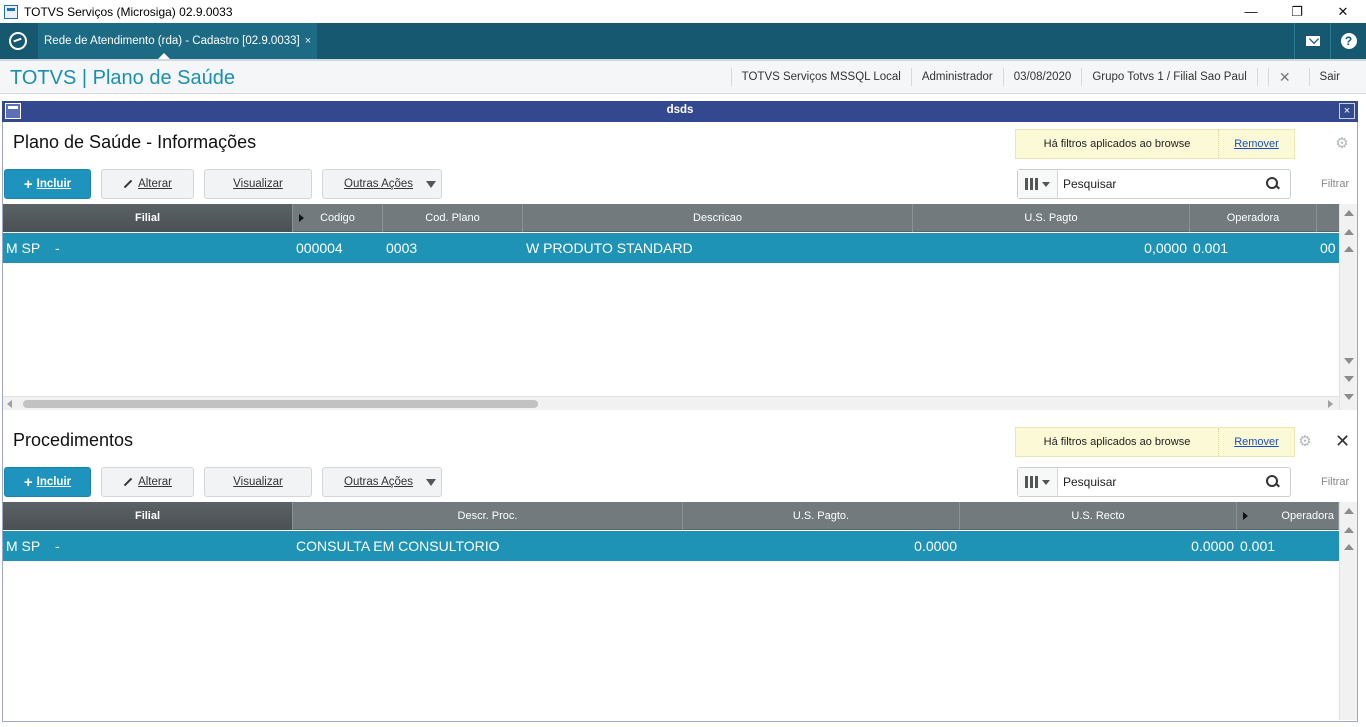 Image resolution: width=1366 pixels, height=727 pixels. I want to click on restore-button: ❐, so click(1297, 11).